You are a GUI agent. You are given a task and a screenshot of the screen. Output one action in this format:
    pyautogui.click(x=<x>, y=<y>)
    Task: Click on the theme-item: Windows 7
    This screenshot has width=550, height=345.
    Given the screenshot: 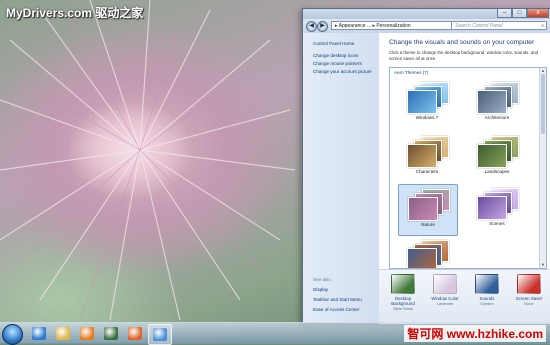 What is the action you would take?
    pyautogui.click(x=427, y=103)
    